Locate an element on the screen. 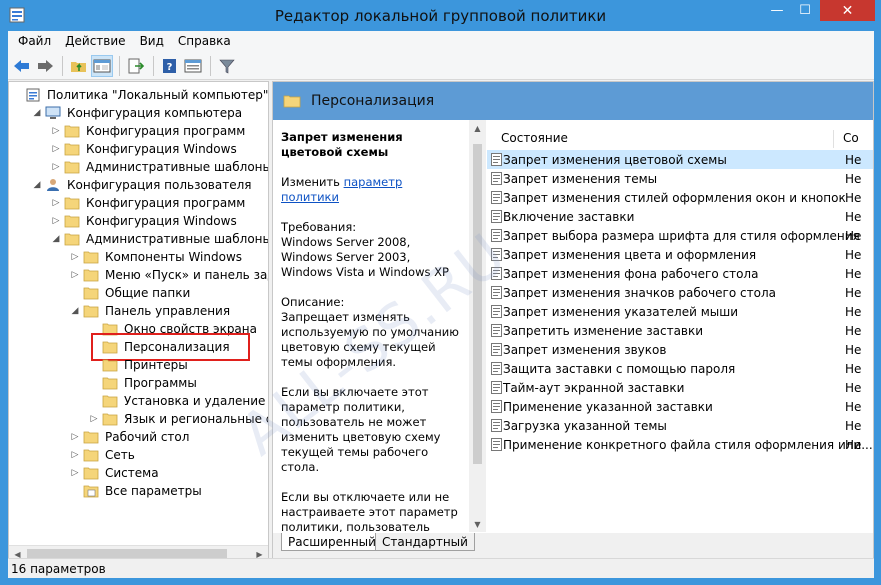  tree-item: Политика "Локальный компьютер" is located at coordinates (146, 95).